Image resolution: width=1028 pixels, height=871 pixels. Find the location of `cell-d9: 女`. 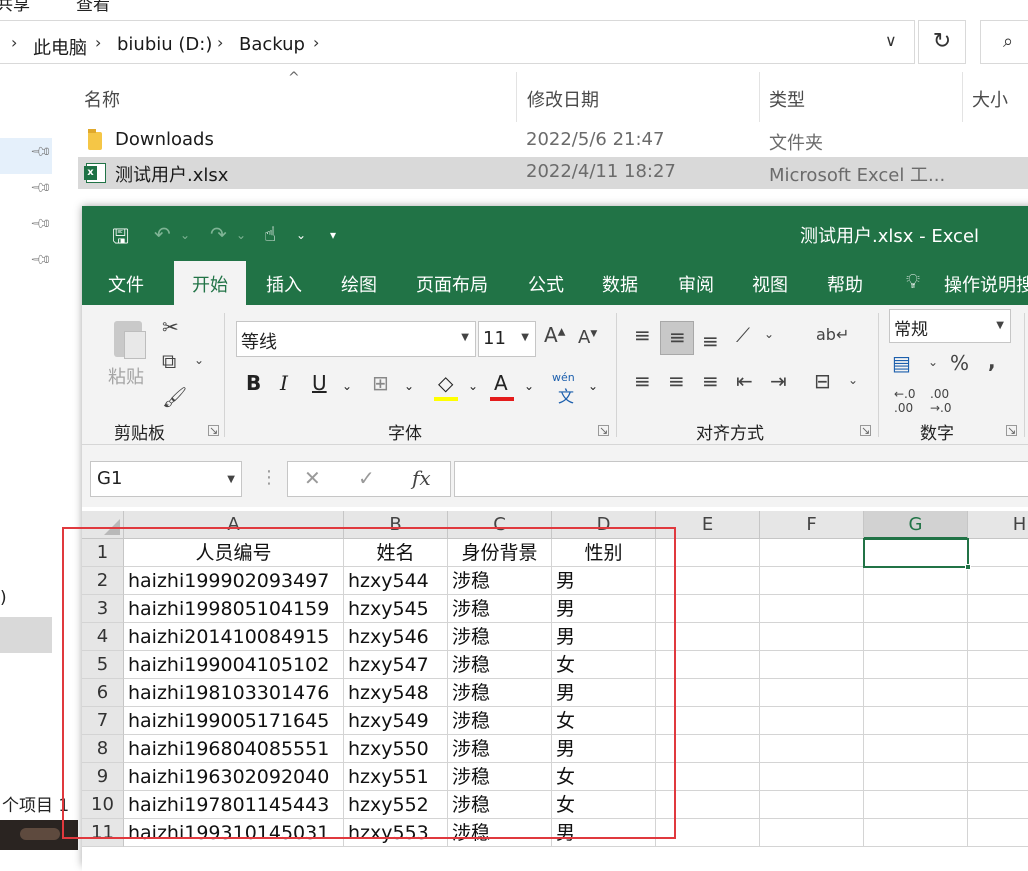

cell-d9: 女 is located at coordinates (604, 777).